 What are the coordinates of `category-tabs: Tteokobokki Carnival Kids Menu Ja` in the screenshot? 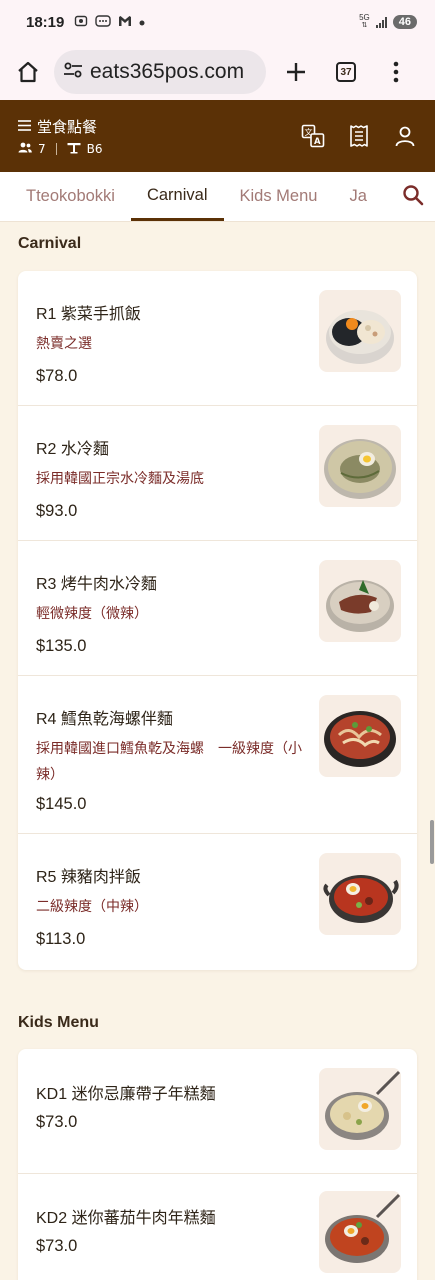 It's located at (217, 197).